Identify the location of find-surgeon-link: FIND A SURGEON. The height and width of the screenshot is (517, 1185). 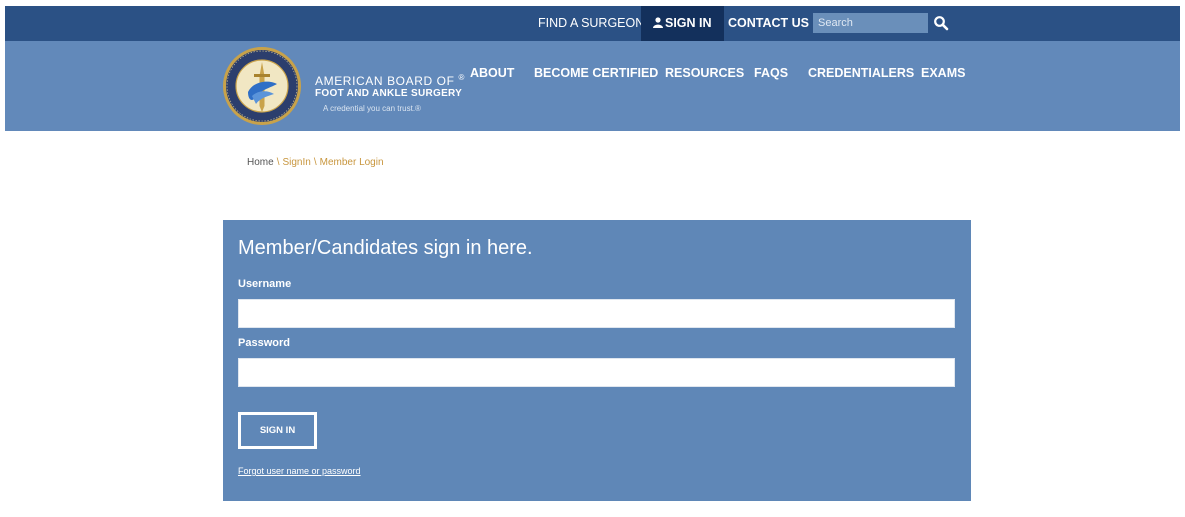
(591, 23).